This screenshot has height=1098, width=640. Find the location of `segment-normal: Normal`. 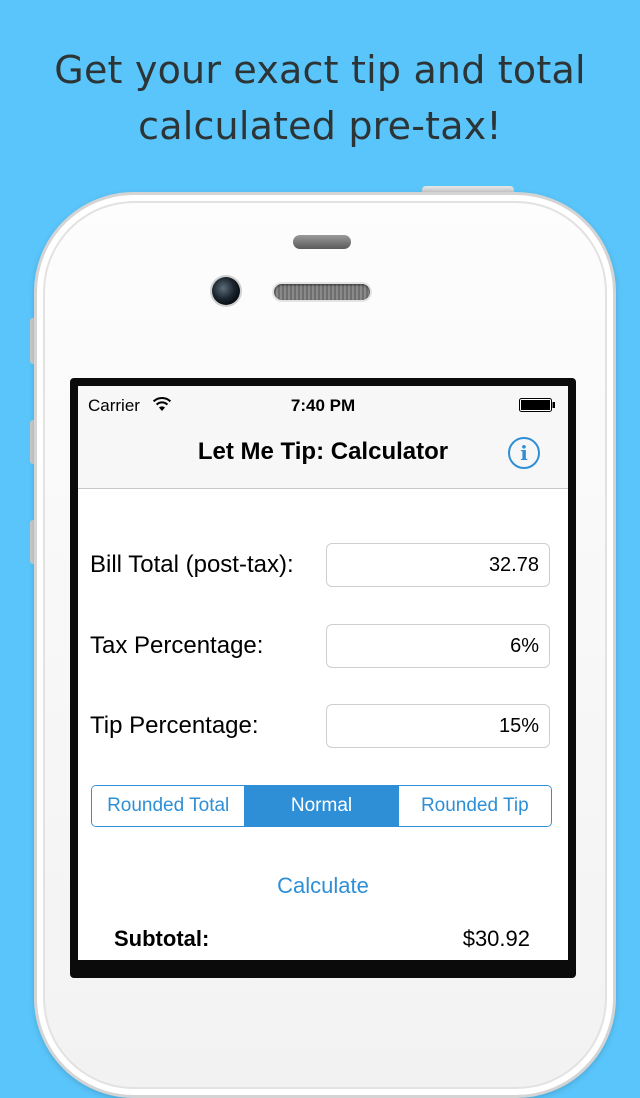

segment-normal: Normal is located at coordinates (322, 806).